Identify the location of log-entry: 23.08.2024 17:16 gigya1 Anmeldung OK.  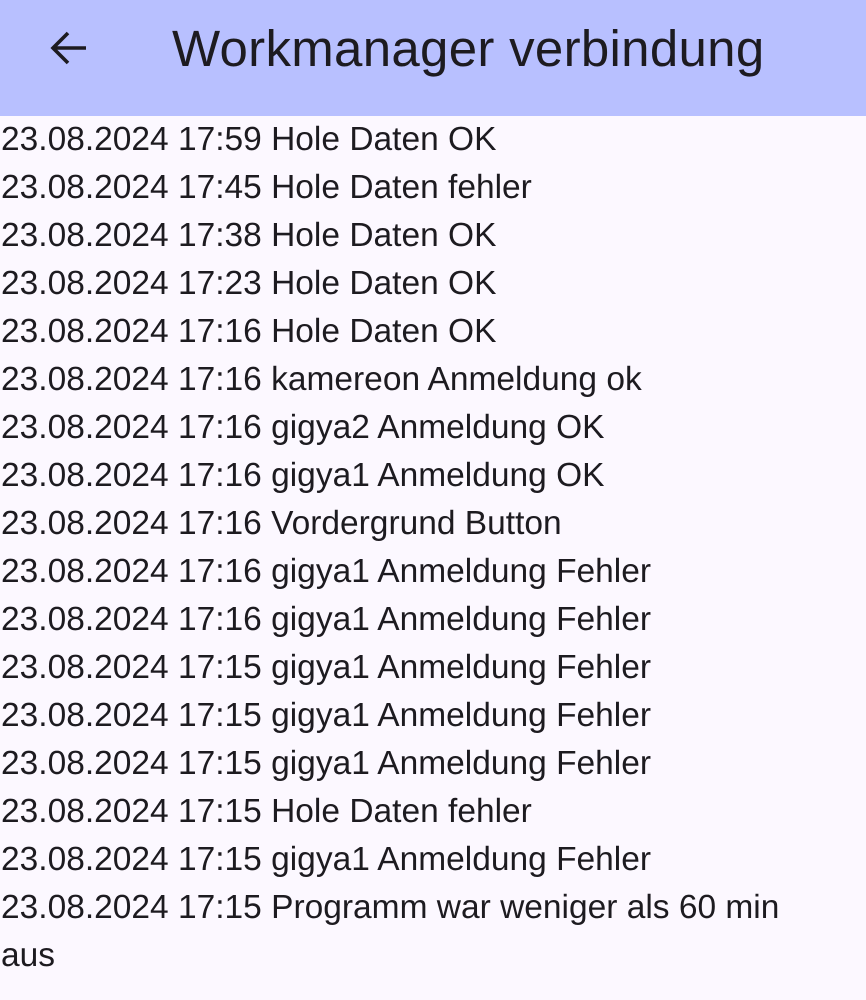
(303, 476).